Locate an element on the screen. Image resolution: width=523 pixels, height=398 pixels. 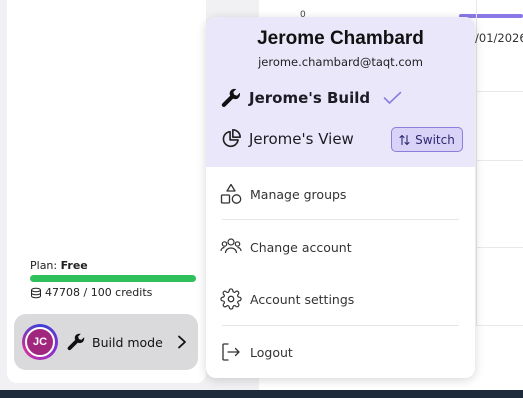
swap-vertical-icon is located at coordinates (404, 139).